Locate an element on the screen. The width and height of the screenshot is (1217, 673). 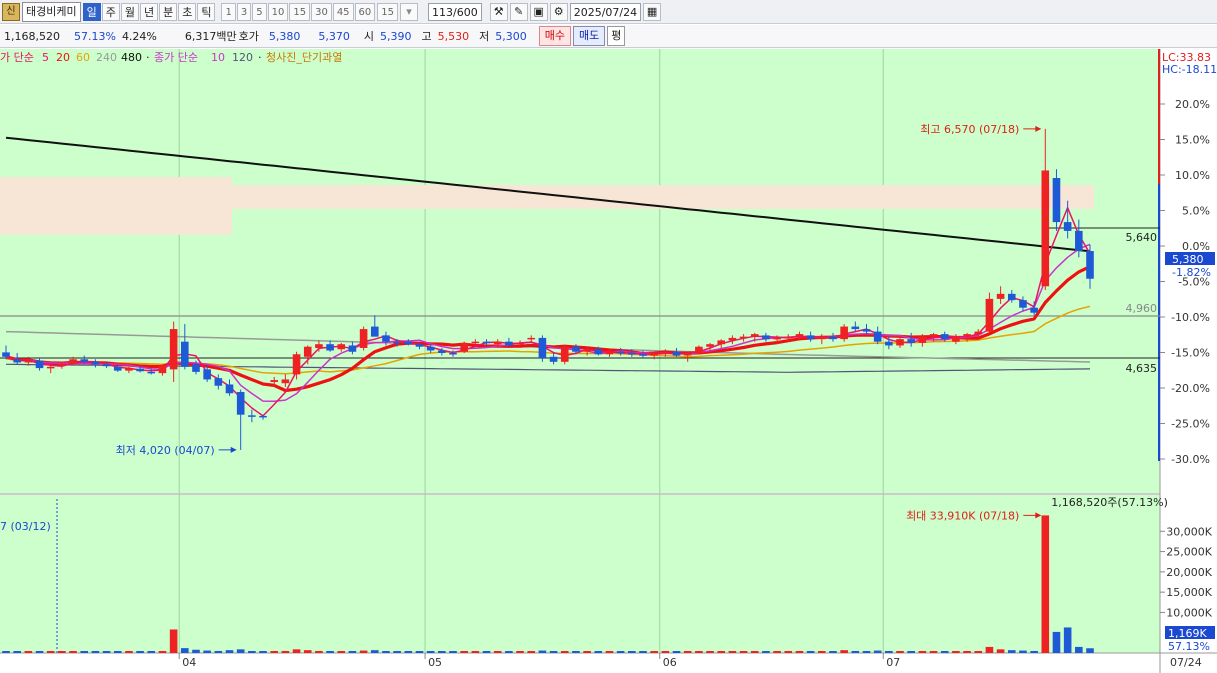
high-label: 고 is located at coordinates (426, 36).